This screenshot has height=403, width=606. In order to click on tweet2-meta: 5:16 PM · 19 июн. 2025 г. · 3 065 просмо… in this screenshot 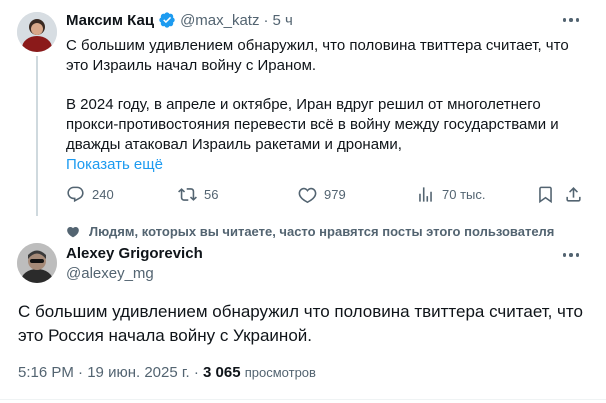, I will do `click(167, 372)`.